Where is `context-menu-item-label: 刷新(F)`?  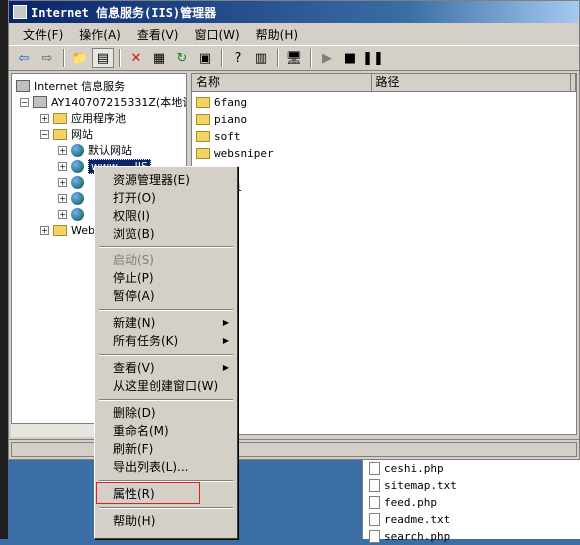
context-menu-item-label: 刷新(F) is located at coordinates (133, 449).